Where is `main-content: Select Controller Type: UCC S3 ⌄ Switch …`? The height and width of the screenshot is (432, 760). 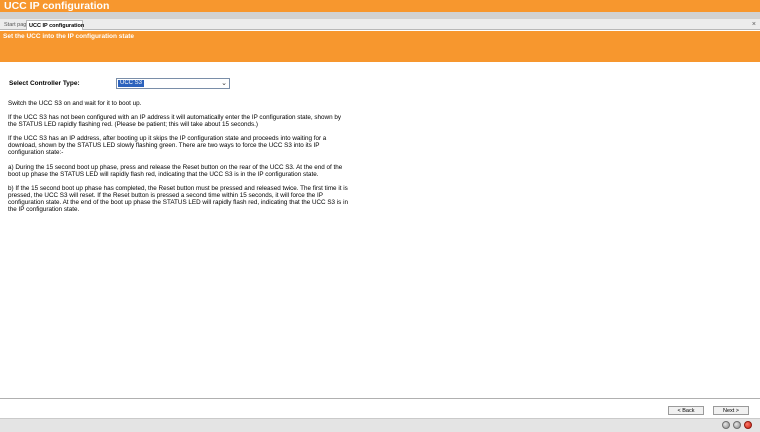
main-content: Select Controller Type: UCC S3 ⌄ Switch … is located at coordinates (178, 149).